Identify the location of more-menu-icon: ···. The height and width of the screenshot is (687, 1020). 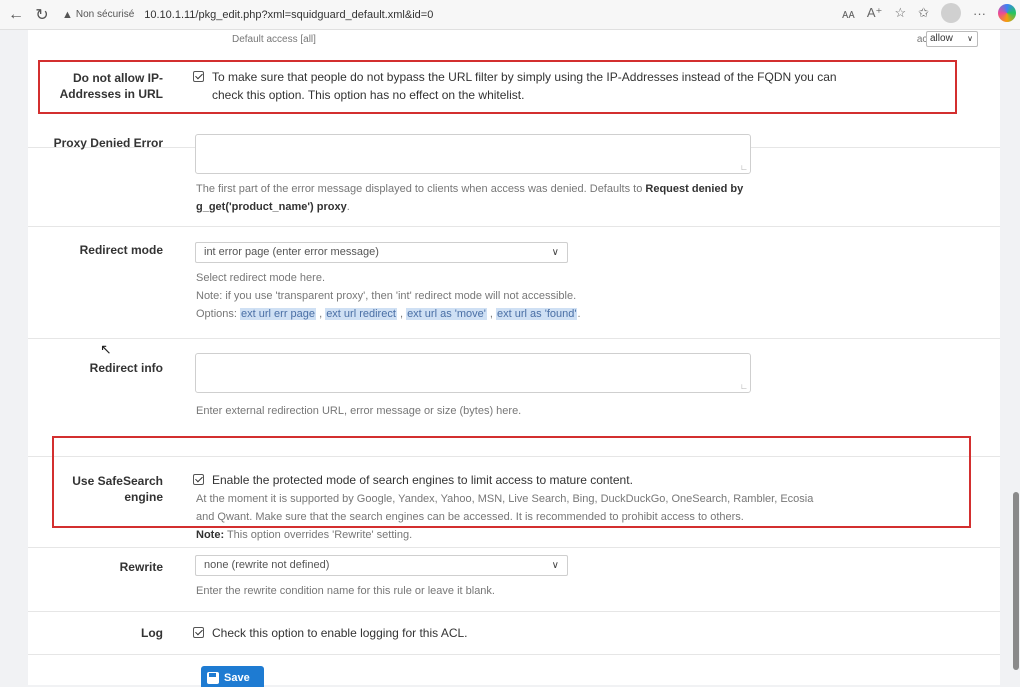
(979, 13).